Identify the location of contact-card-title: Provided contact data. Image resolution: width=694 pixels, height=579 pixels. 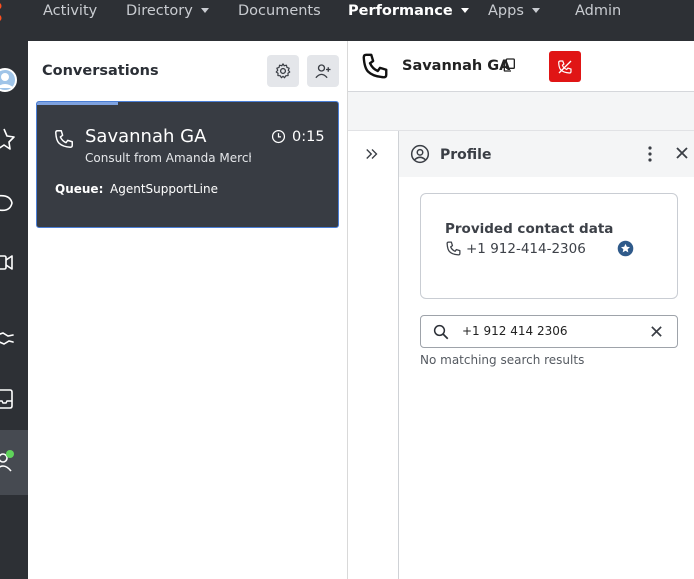
(529, 229).